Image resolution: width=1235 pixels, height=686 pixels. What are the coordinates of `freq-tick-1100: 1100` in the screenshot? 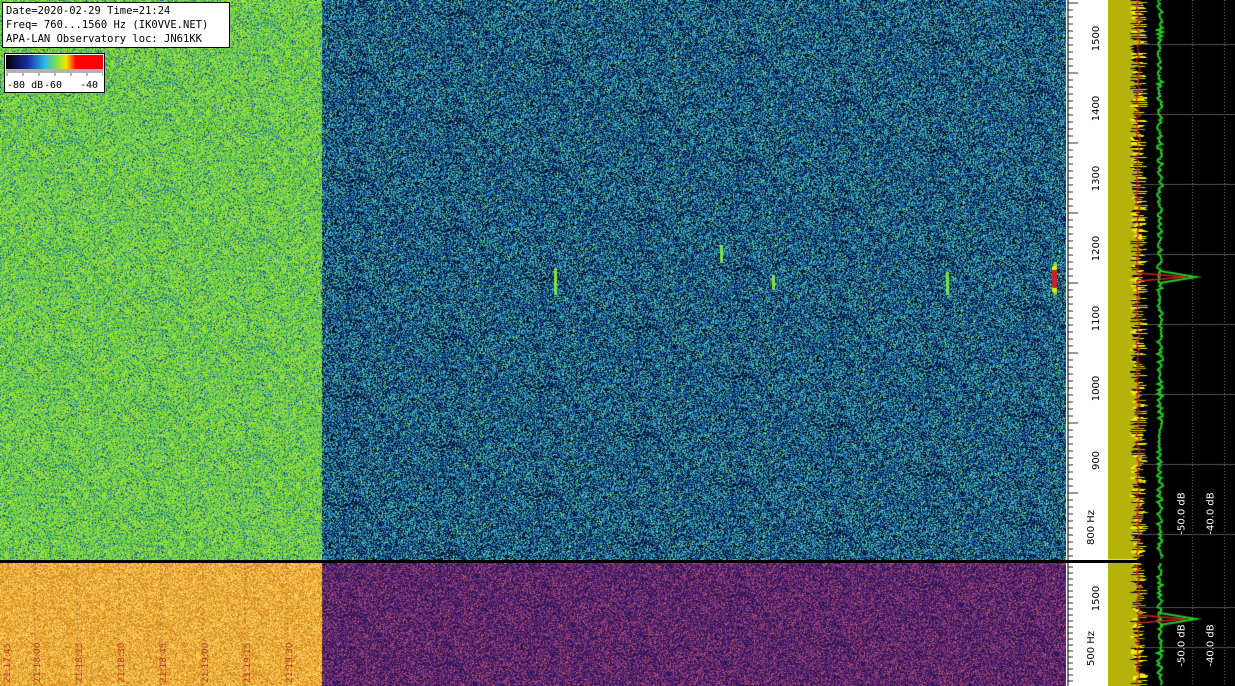 It's located at (1097, 318).